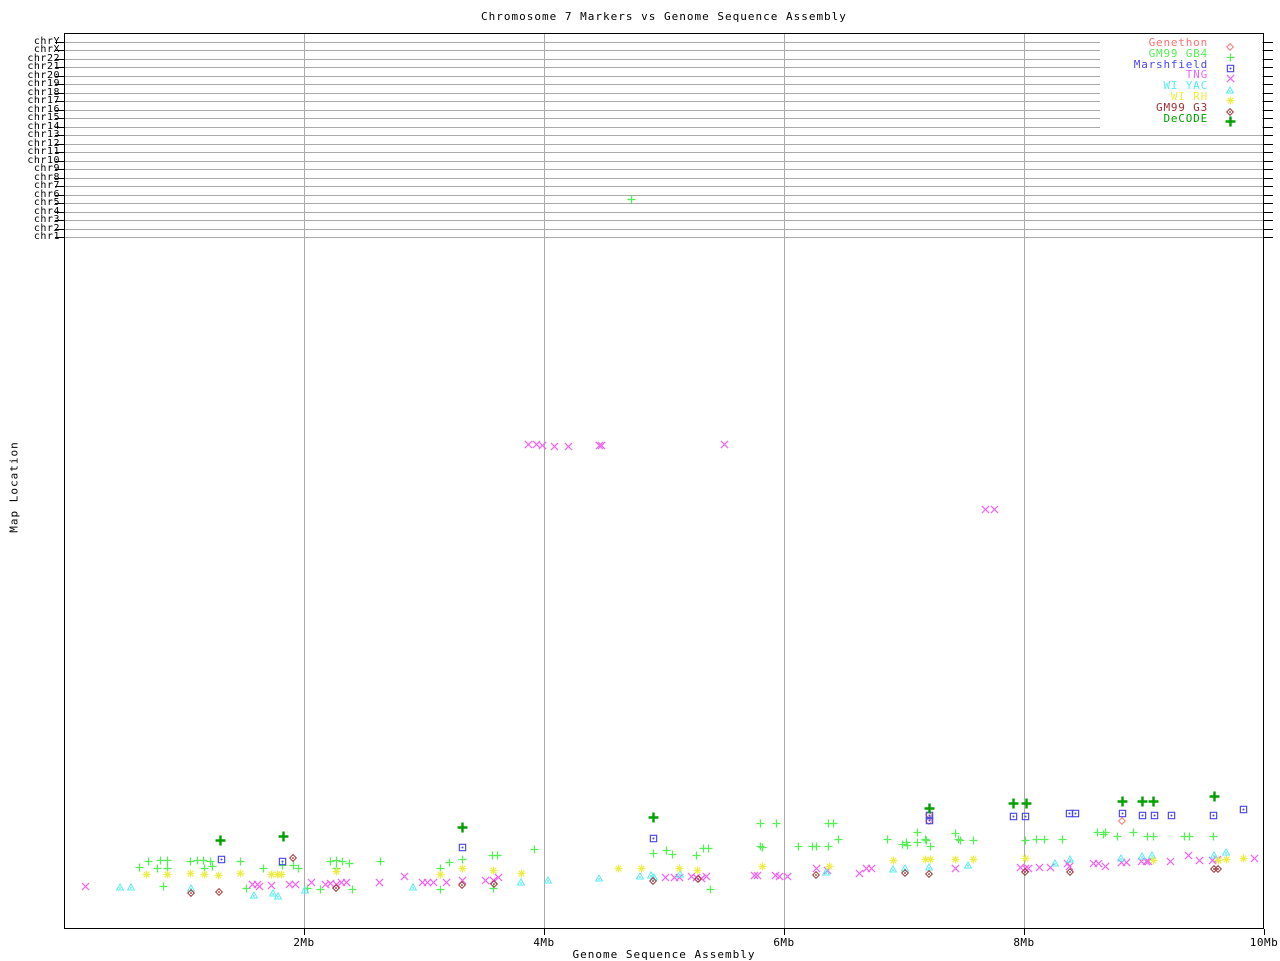 This screenshot has width=1280, height=961. What do you see at coordinates (1230, 65) in the screenshot?
I see `legend-symbol-marshfield-icon` at bounding box center [1230, 65].